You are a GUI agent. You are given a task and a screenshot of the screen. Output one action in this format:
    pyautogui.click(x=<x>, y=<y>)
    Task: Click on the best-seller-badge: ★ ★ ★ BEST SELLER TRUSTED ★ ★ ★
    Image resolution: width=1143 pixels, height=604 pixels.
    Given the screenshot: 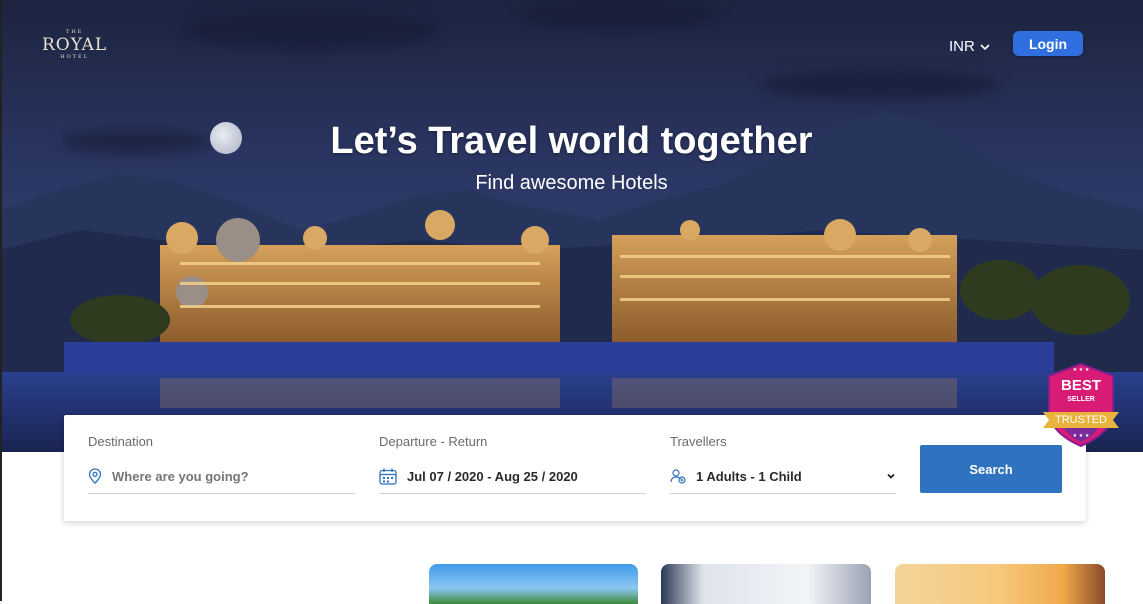 What is the action you would take?
    pyautogui.click(x=1081, y=405)
    